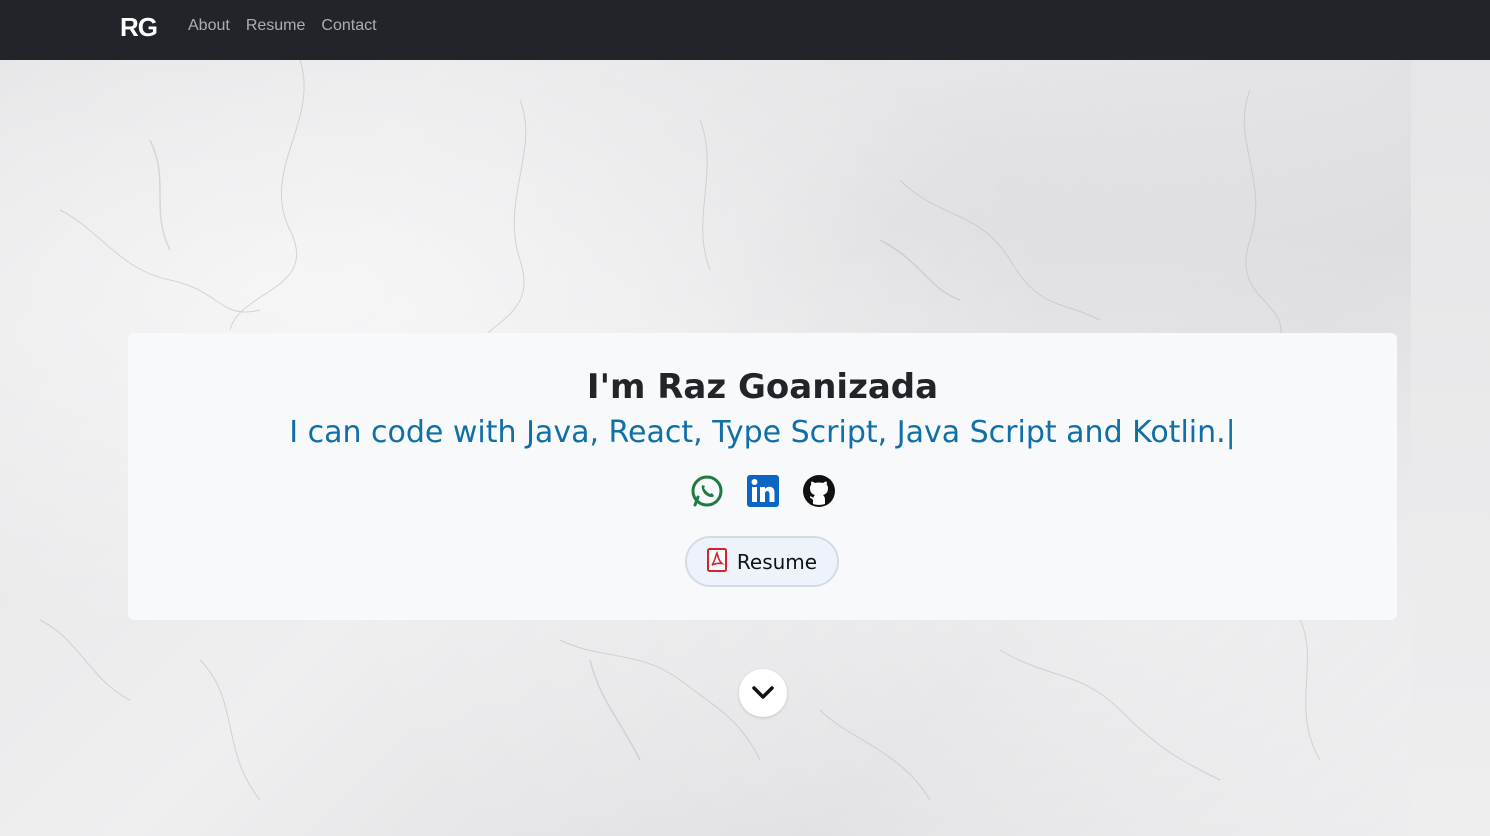 The height and width of the screenshot is (836, 1490). I want to click on social-links, so click(762, 491).